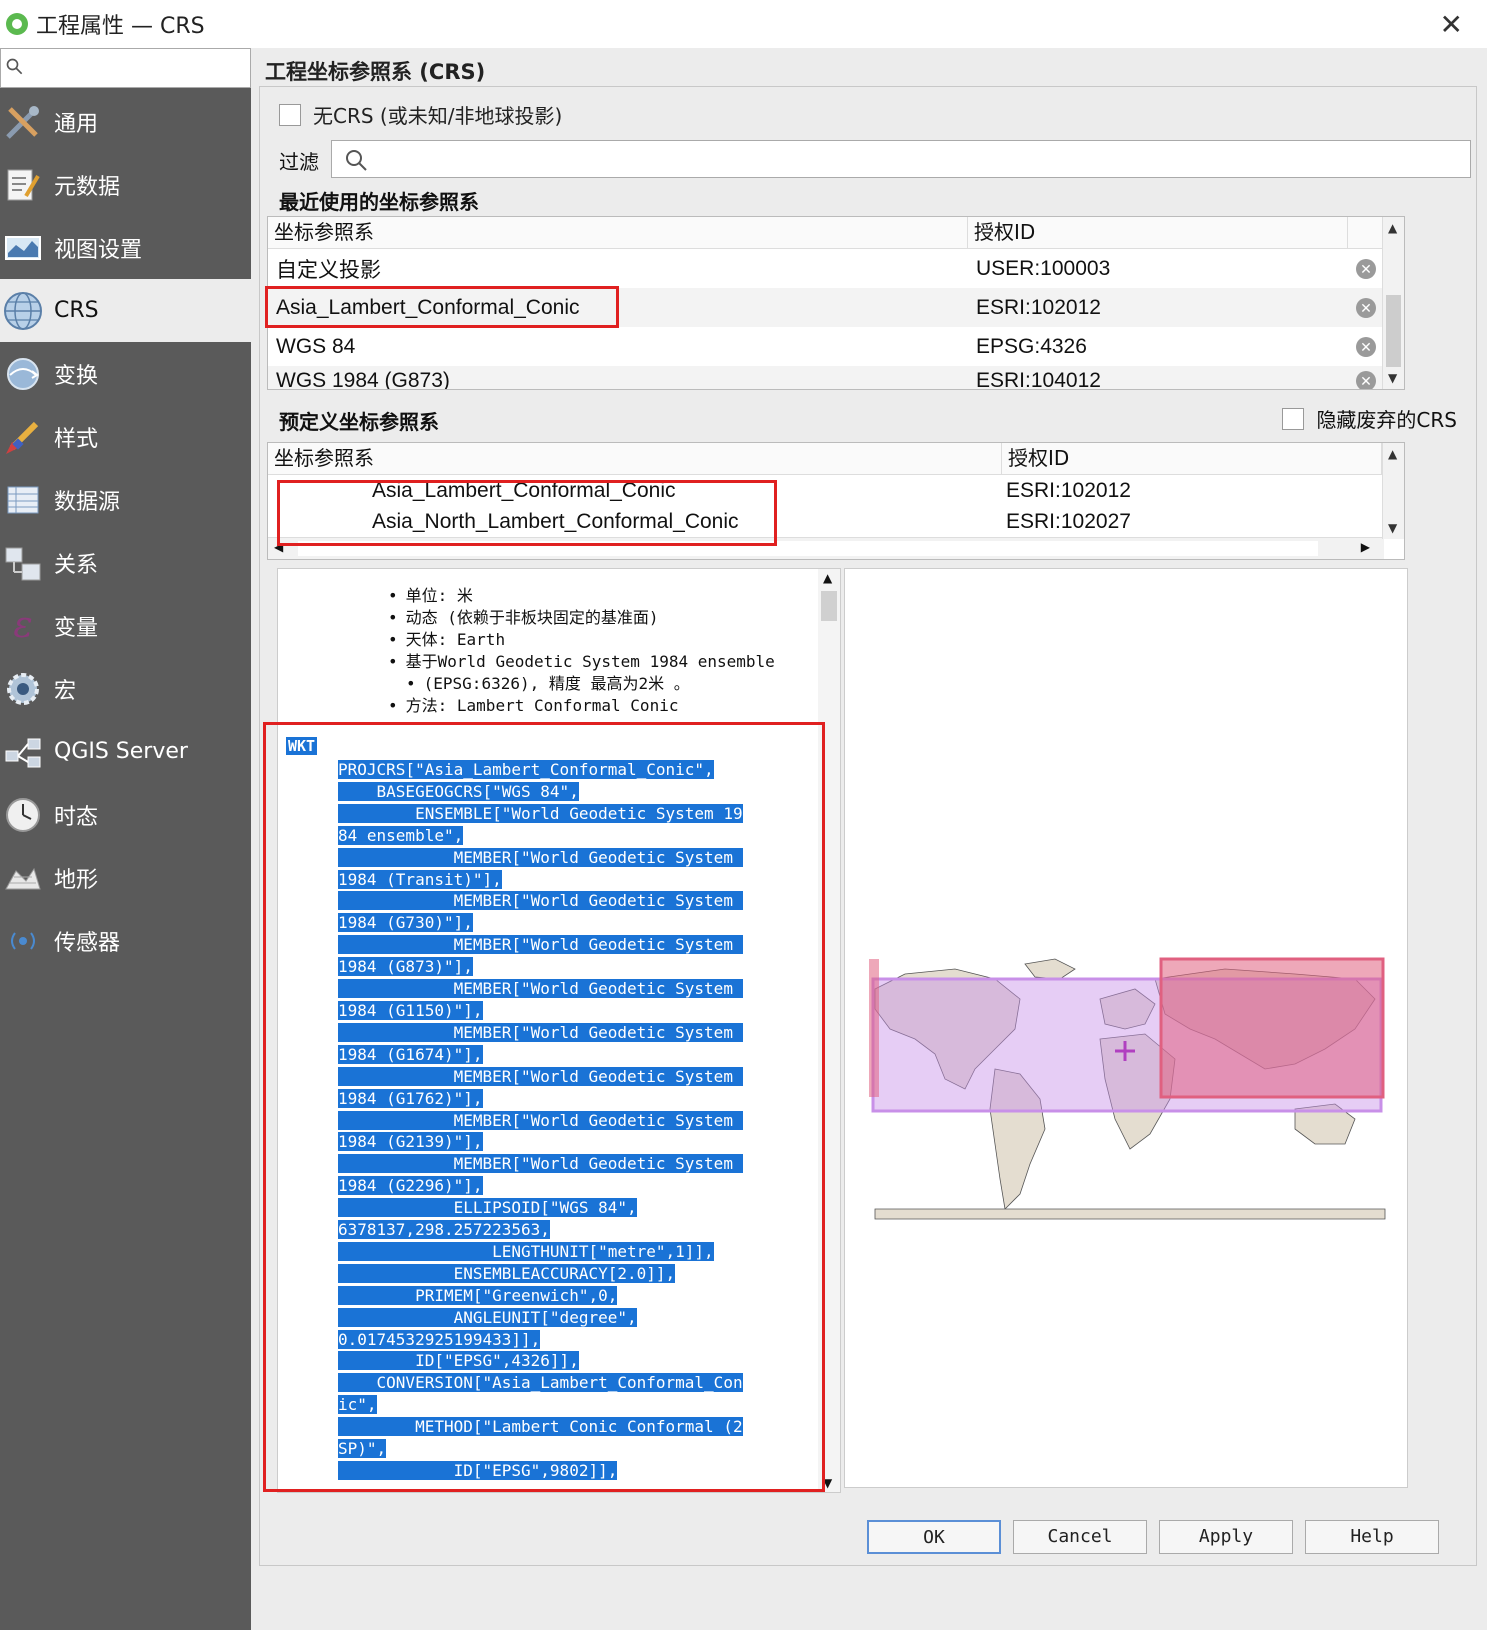 The image size is (1487, 1630). I want to click on wkt-line-text: 1984 (G873)"],, so click(405, 967).